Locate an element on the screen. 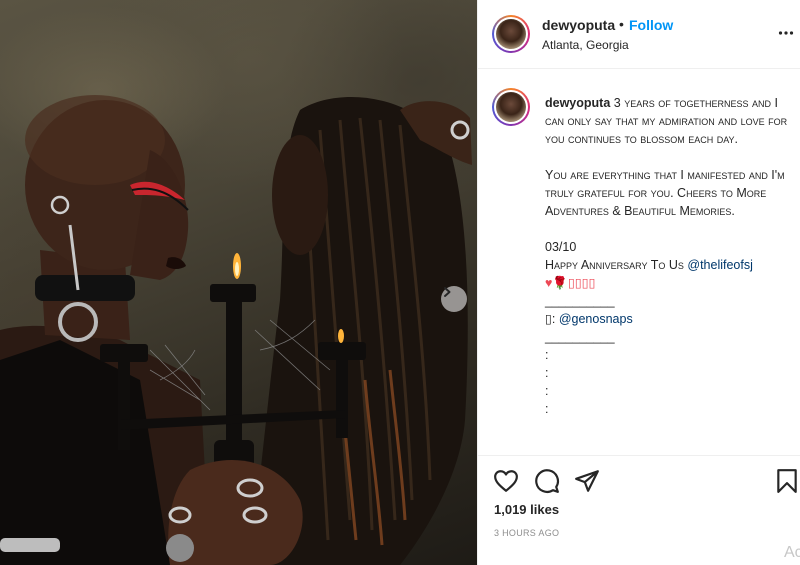 This screenshot has height=565, width=800. username-link: dewyoputa is located at coordinates (578, 25).